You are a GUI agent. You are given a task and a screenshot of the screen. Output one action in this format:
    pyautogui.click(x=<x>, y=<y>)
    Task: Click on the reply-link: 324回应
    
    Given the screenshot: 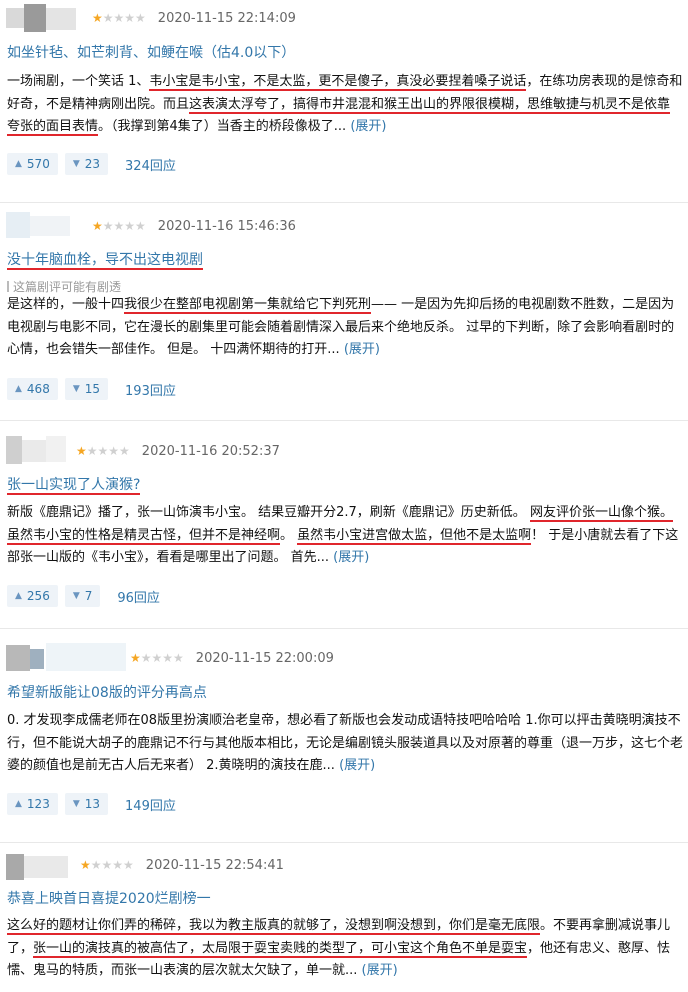 What is the action you would take?
    pyautogui.click(x=150, y=164)
    